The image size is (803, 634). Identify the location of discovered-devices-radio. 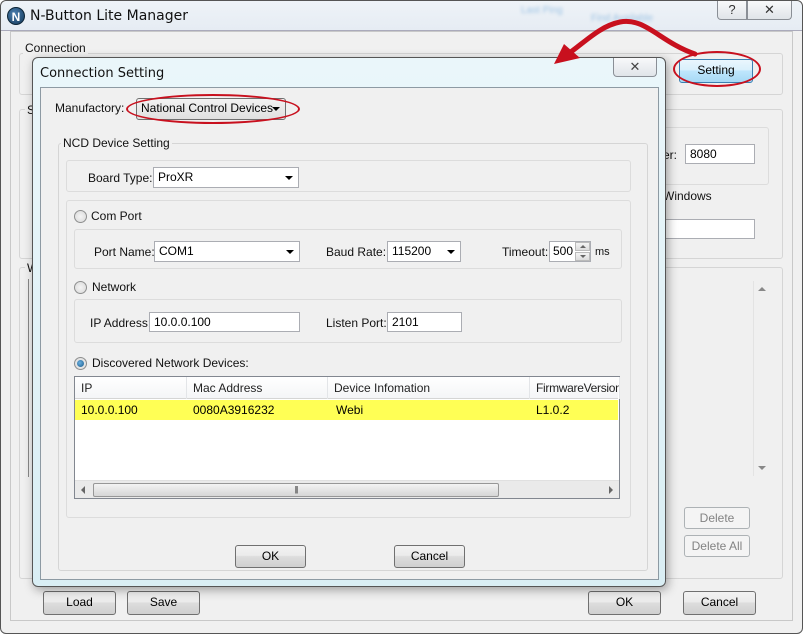
(80, 363).